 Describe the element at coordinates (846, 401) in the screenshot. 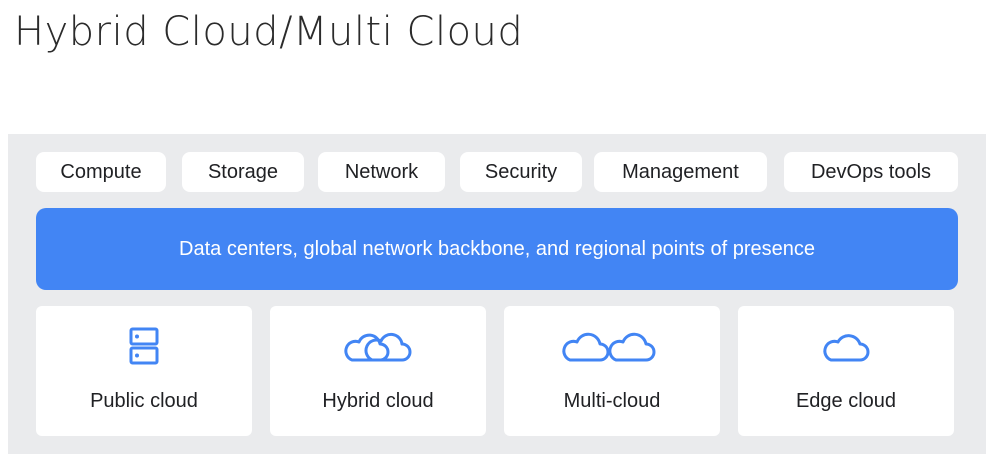

I see `card-label: Edge cloud` at that location.